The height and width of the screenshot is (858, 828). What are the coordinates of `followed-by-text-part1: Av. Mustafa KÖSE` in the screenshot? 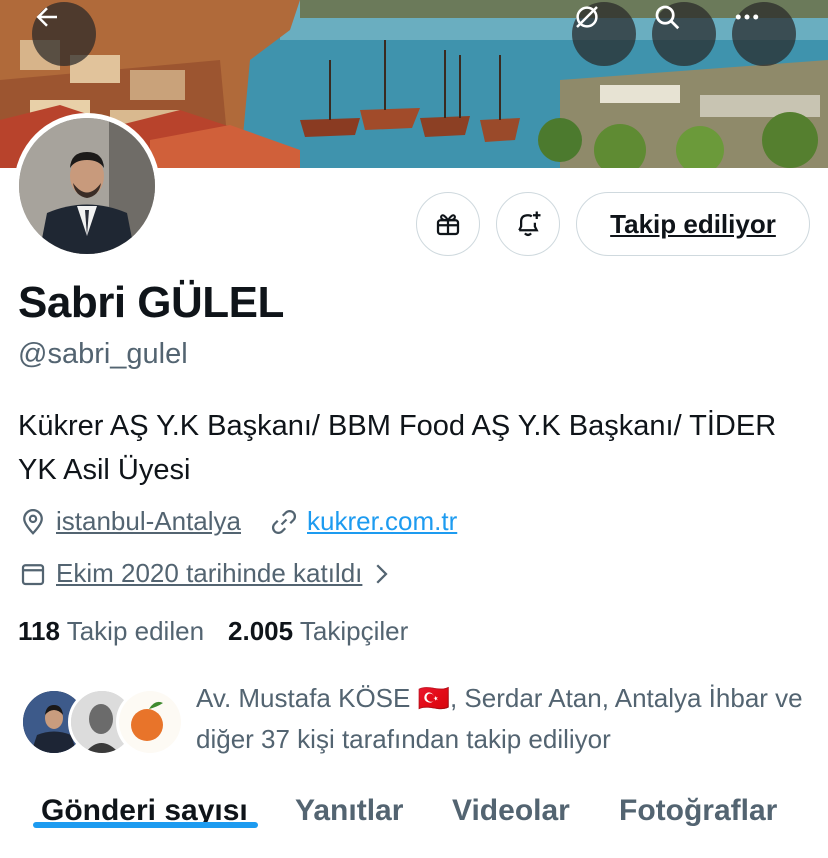 It's located at (307, 698).